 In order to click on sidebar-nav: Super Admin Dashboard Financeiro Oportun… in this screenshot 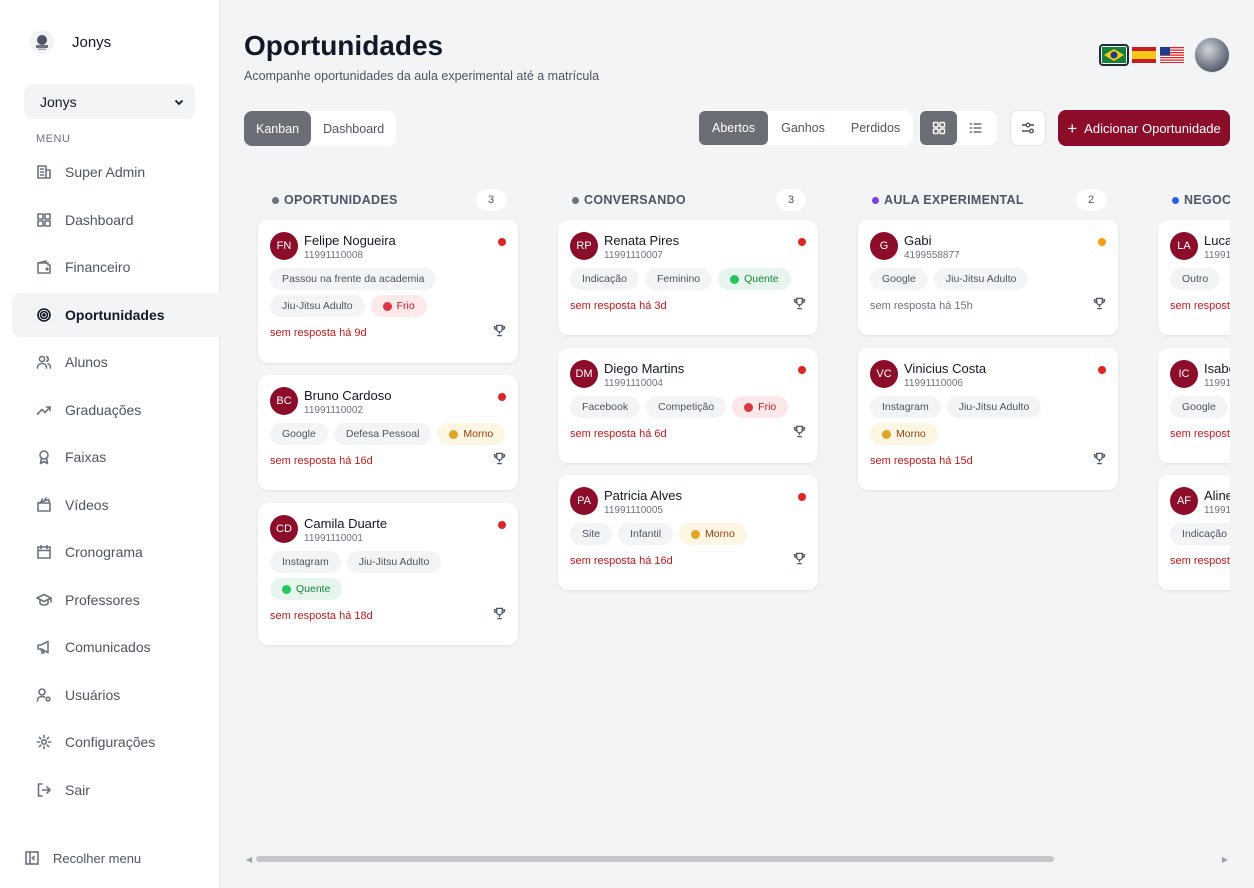, I will do `click(116, 482)`.